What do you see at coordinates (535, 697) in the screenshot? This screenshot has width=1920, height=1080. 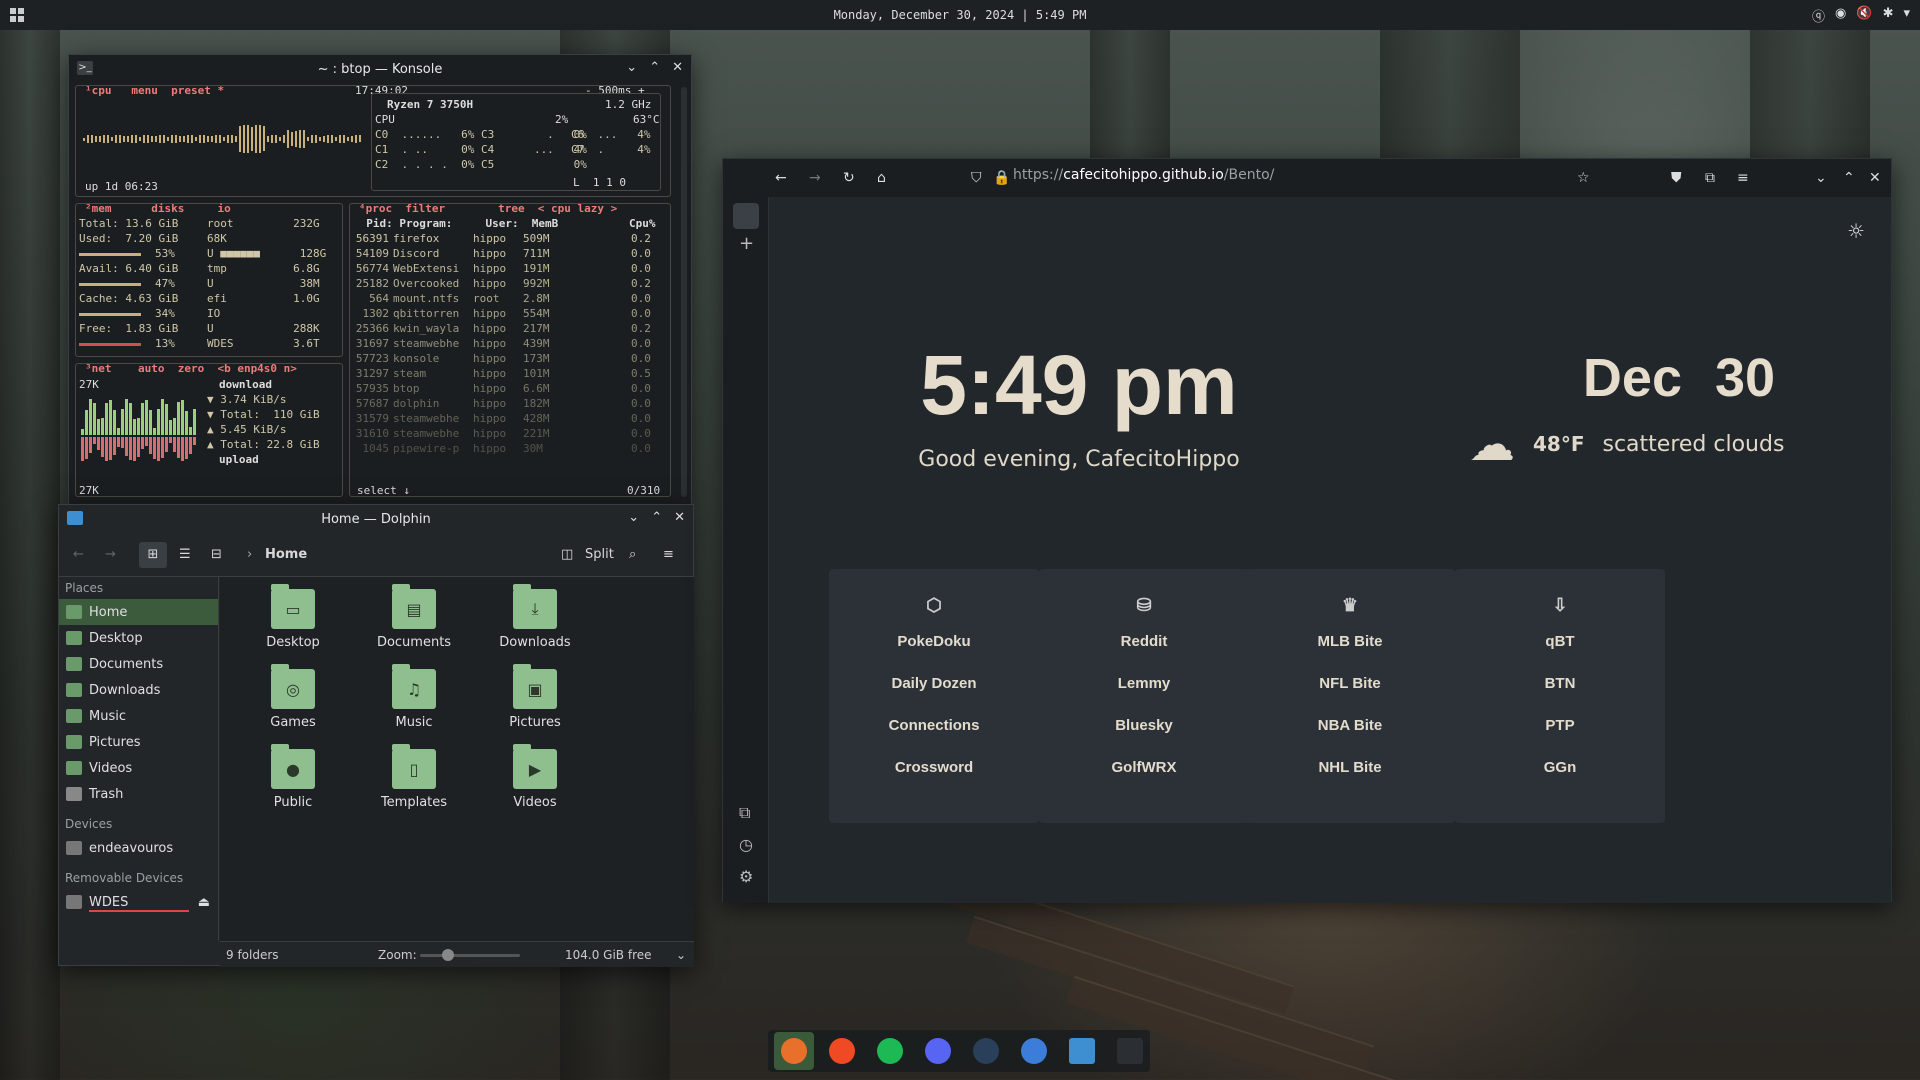 I see `folder-pictures: ▣ Pictures` at bounding box center [535, 697].